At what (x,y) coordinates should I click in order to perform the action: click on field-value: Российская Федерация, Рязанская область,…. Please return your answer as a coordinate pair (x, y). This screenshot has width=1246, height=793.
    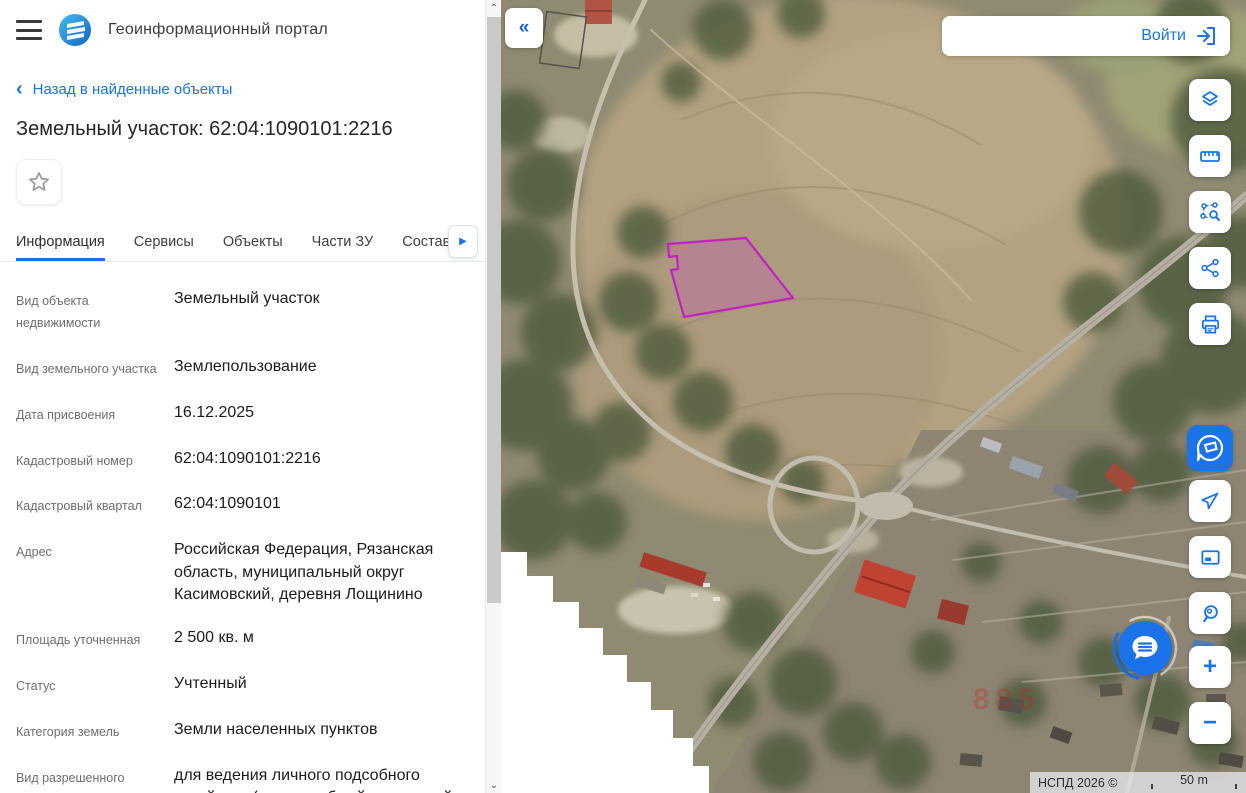
    Looking at the image, I should click on (304, 572).